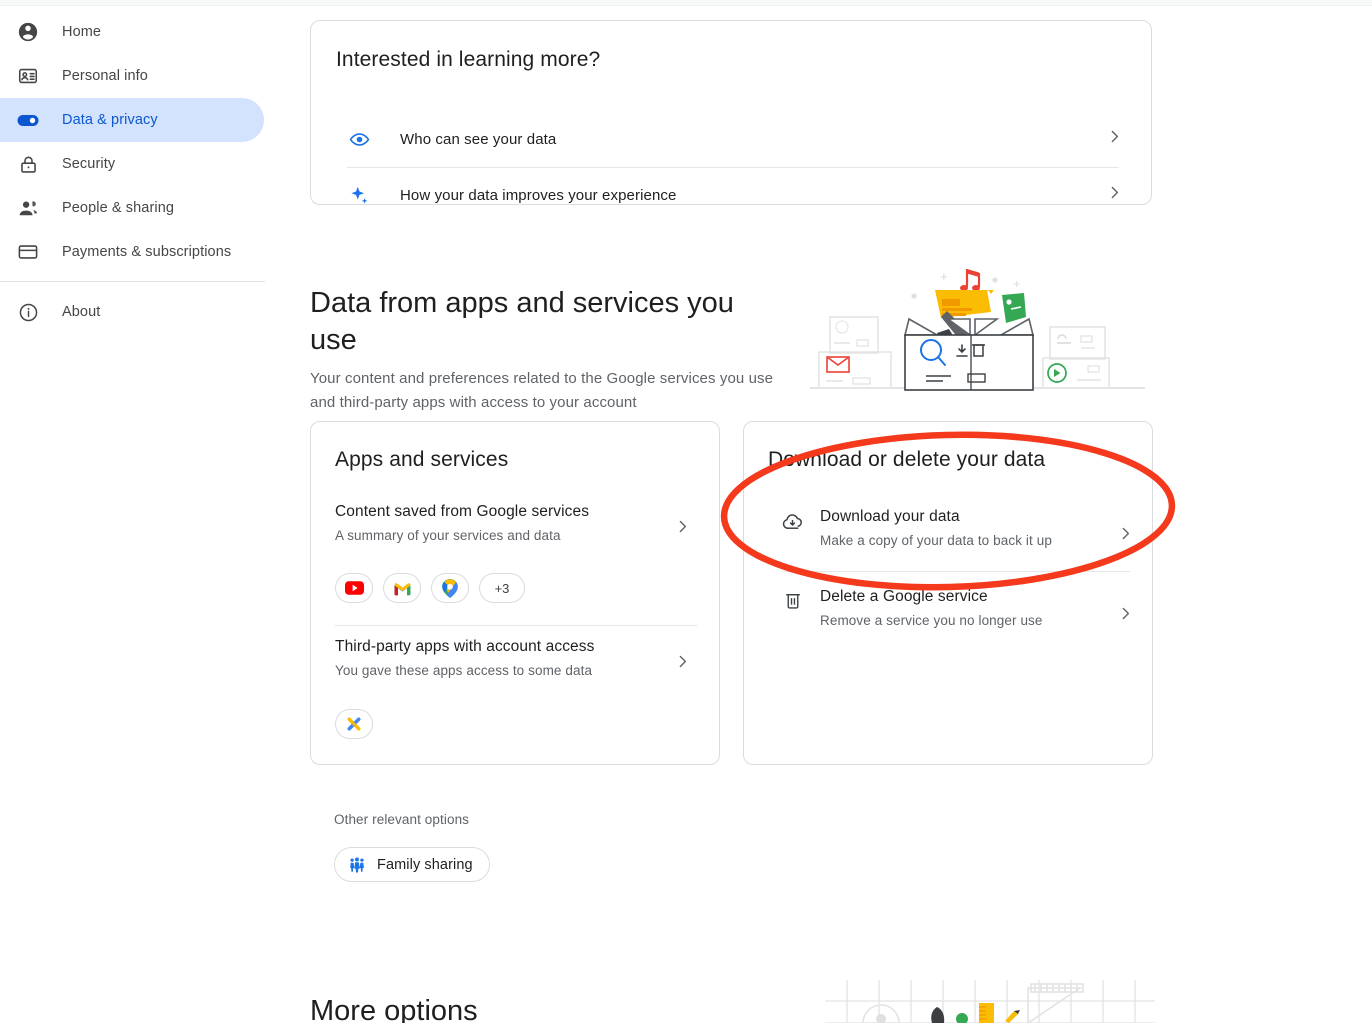 The image size is (1372, 1023). I want to click on saved-content-app-chips: +3, so click(430, 588).